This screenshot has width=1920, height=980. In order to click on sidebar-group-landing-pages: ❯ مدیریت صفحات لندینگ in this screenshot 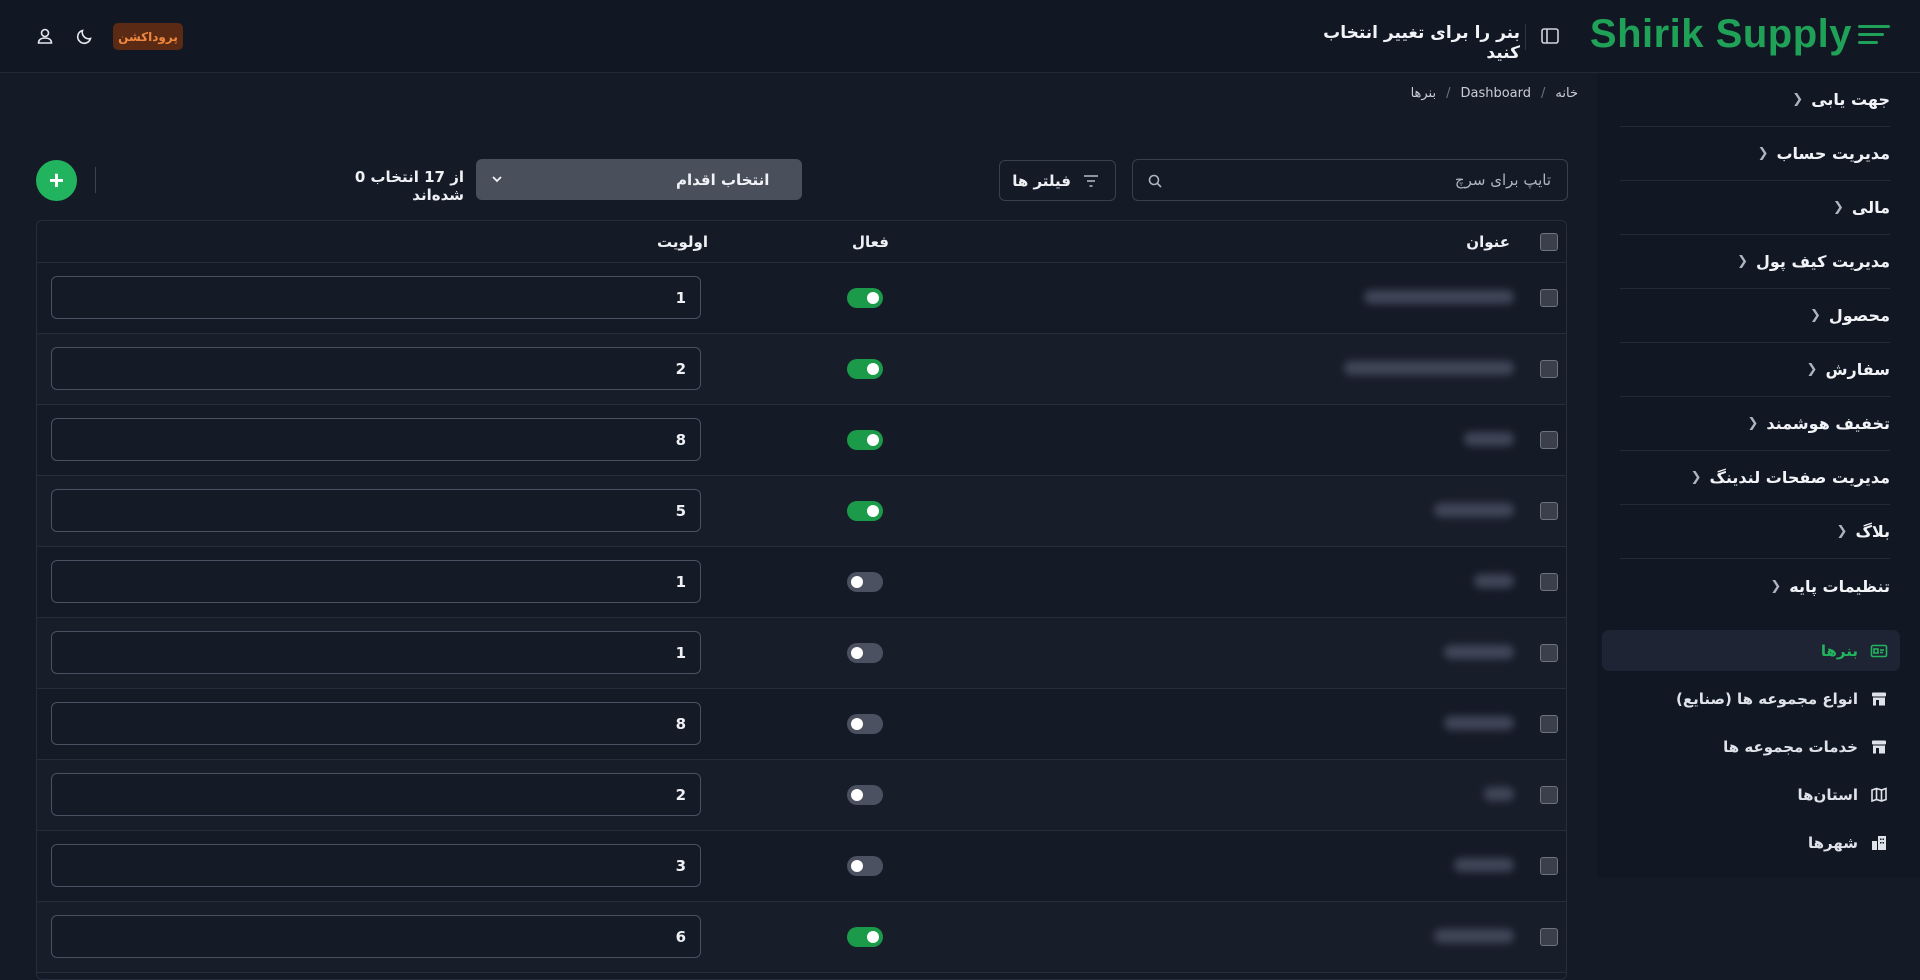, I will do `click(1755, 478)`.